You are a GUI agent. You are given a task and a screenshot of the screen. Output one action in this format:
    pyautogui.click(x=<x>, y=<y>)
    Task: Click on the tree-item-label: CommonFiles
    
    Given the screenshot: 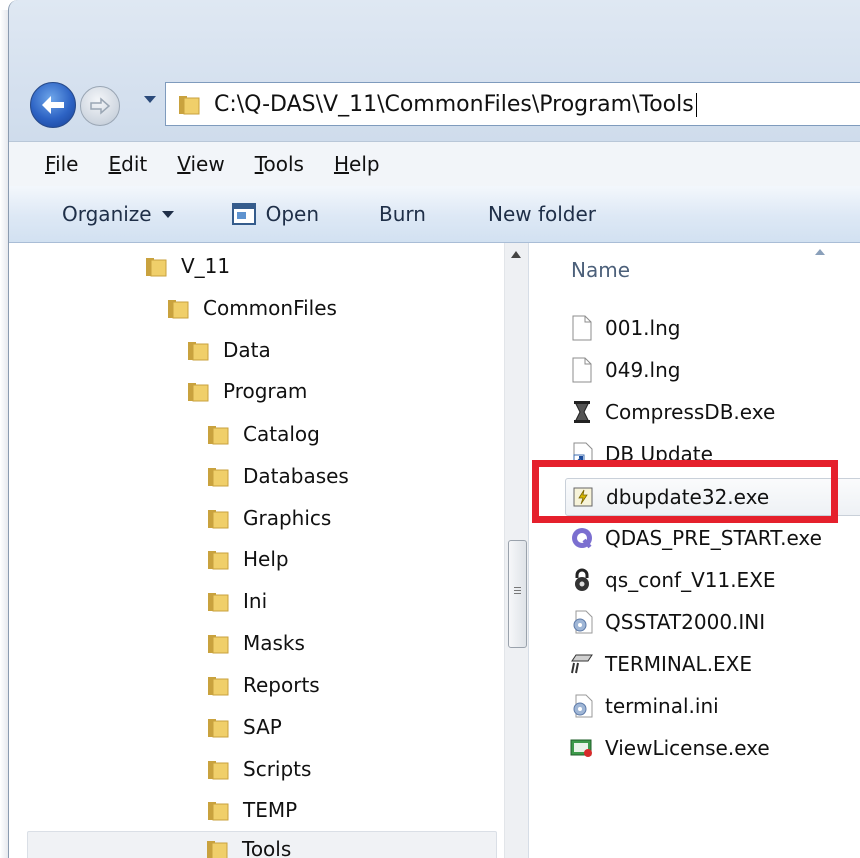 What is the action you would take?
    pyautogui.click(x=270, y=308)
    